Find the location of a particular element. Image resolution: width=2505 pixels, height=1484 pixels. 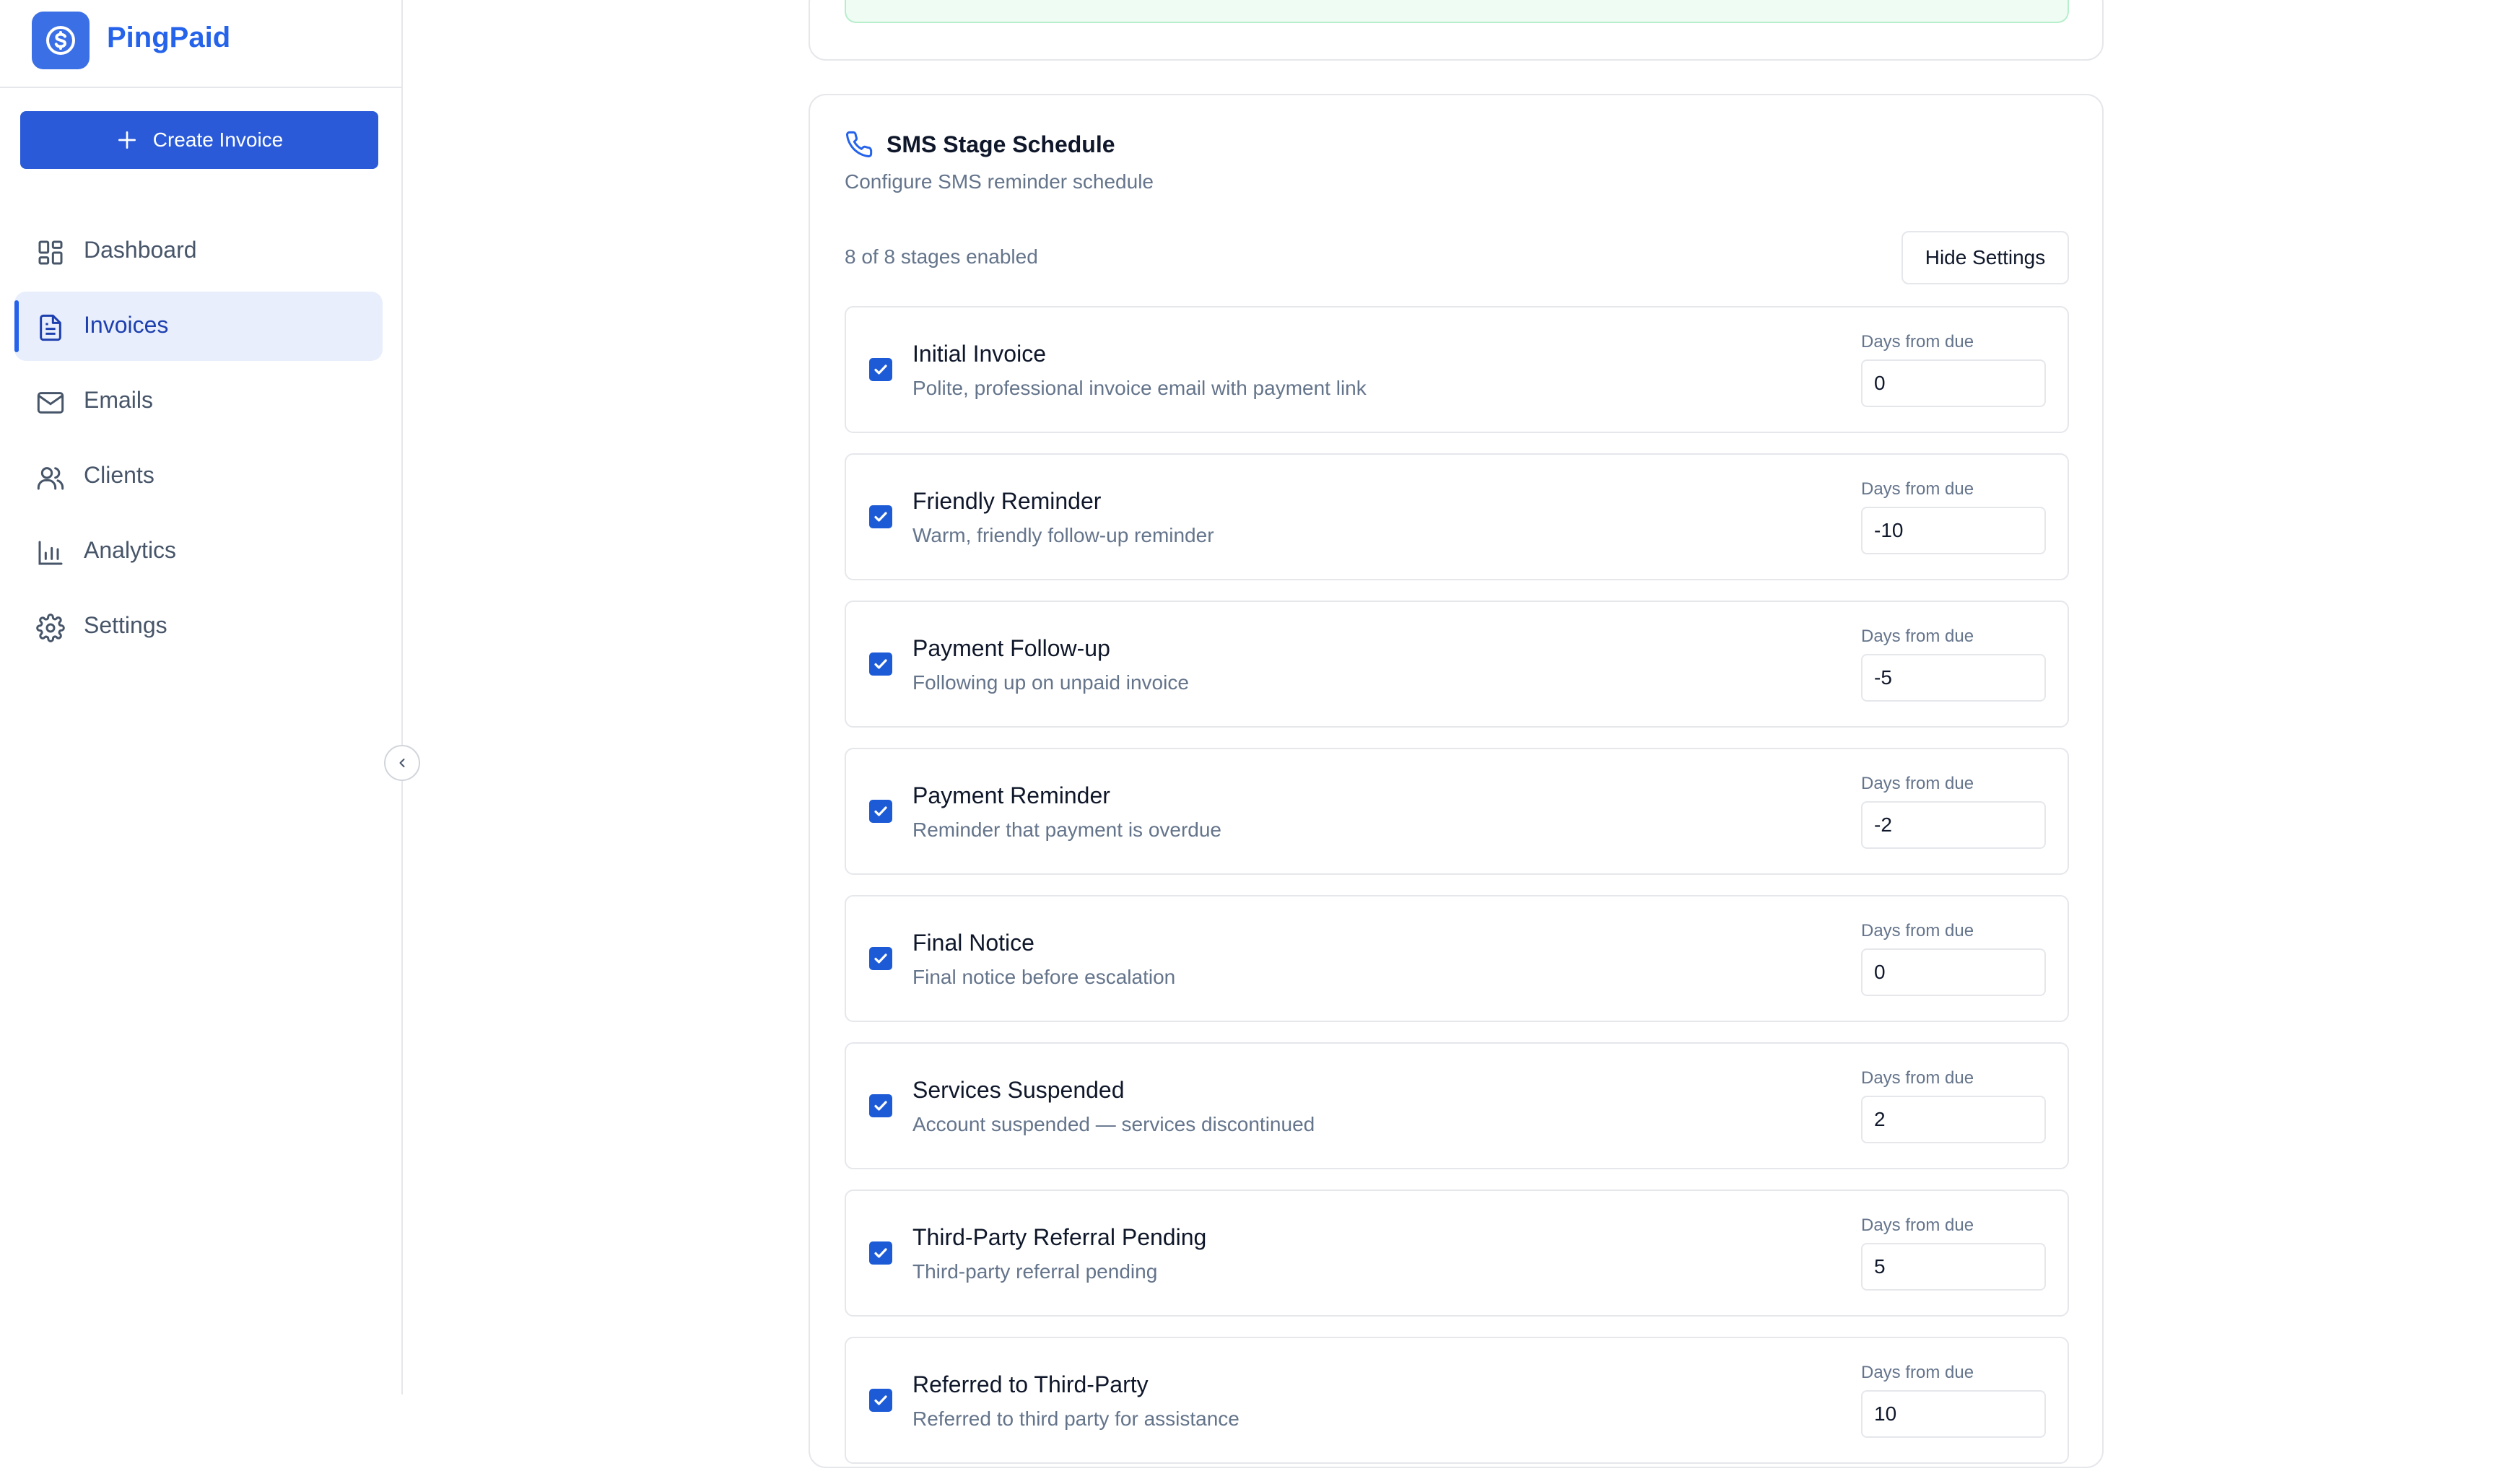

sidebar-item-invoices: Invoices is located at coordinates (198, 326).